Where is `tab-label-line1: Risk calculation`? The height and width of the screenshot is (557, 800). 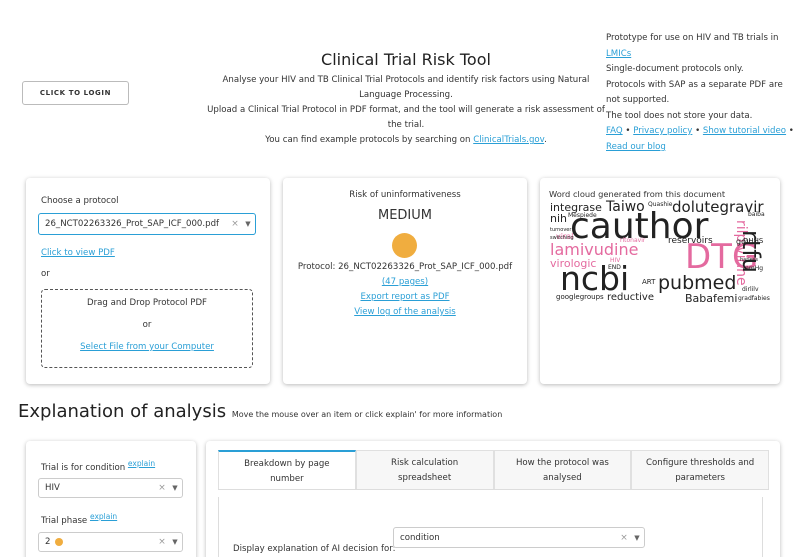
tab-label-line1: Risk calculation is located at coordinates (425, 463).